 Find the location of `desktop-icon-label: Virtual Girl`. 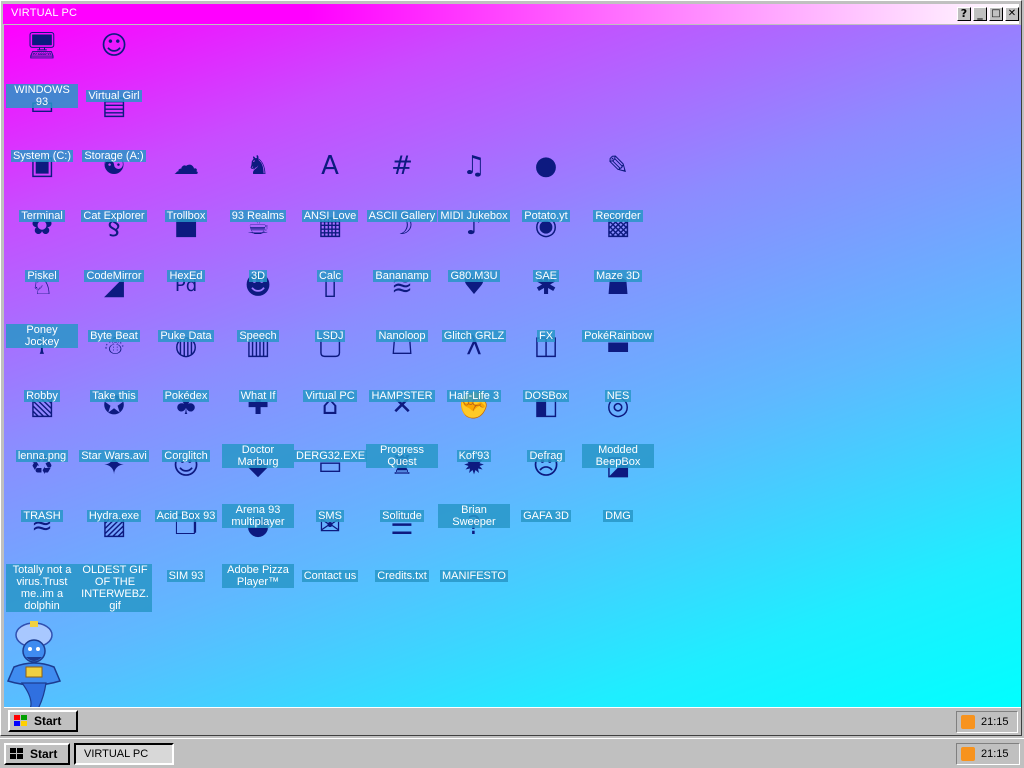

desktop-icon-label: Virtual Girl is located at coordinates (114, 96).